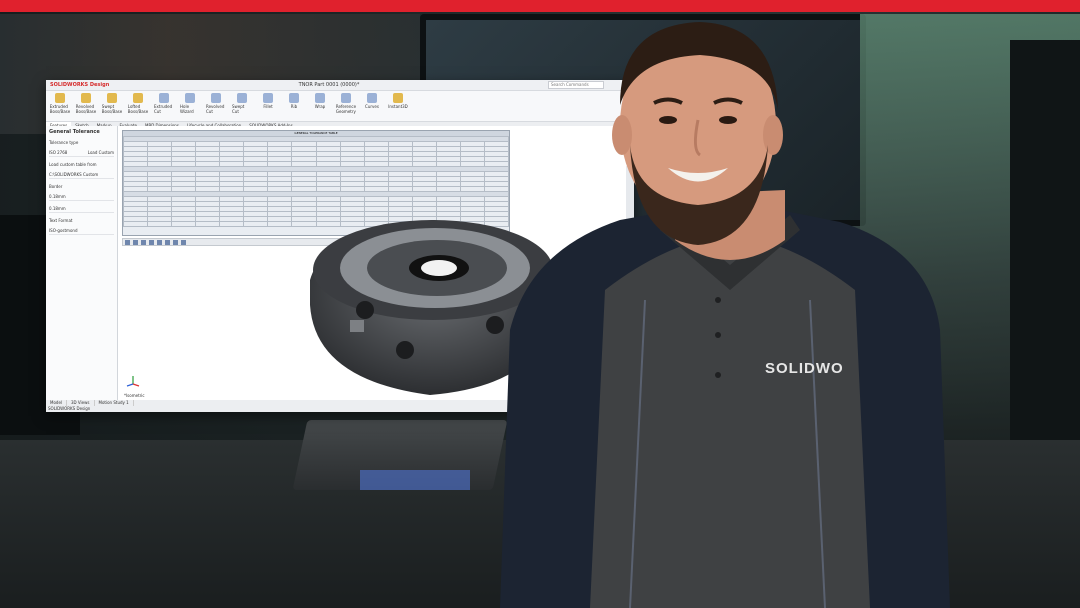  Describe the element at coordinates (127, 242) in the screenshot. I see `zoom-icon` at that location.